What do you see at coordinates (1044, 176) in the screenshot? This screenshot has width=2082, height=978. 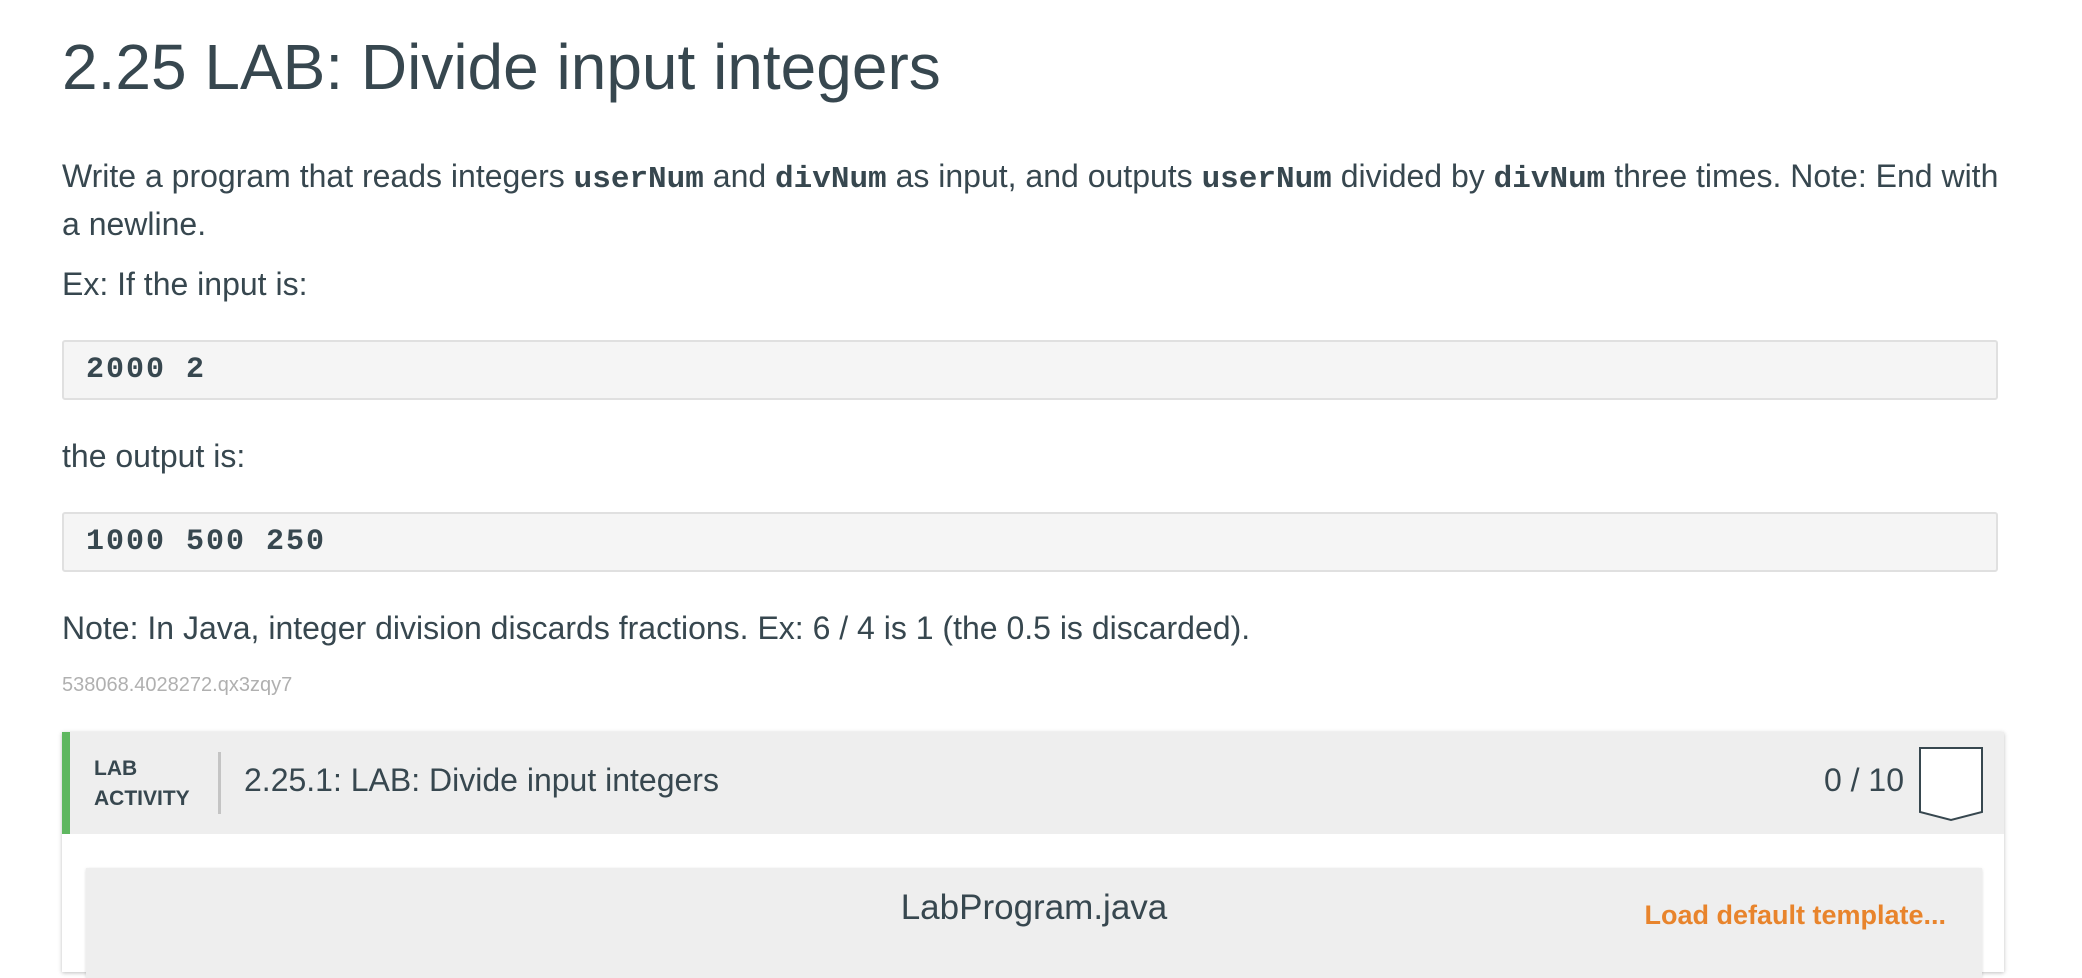 I see `description-text: as input, and outputs` at bounding box center [1044, 176].